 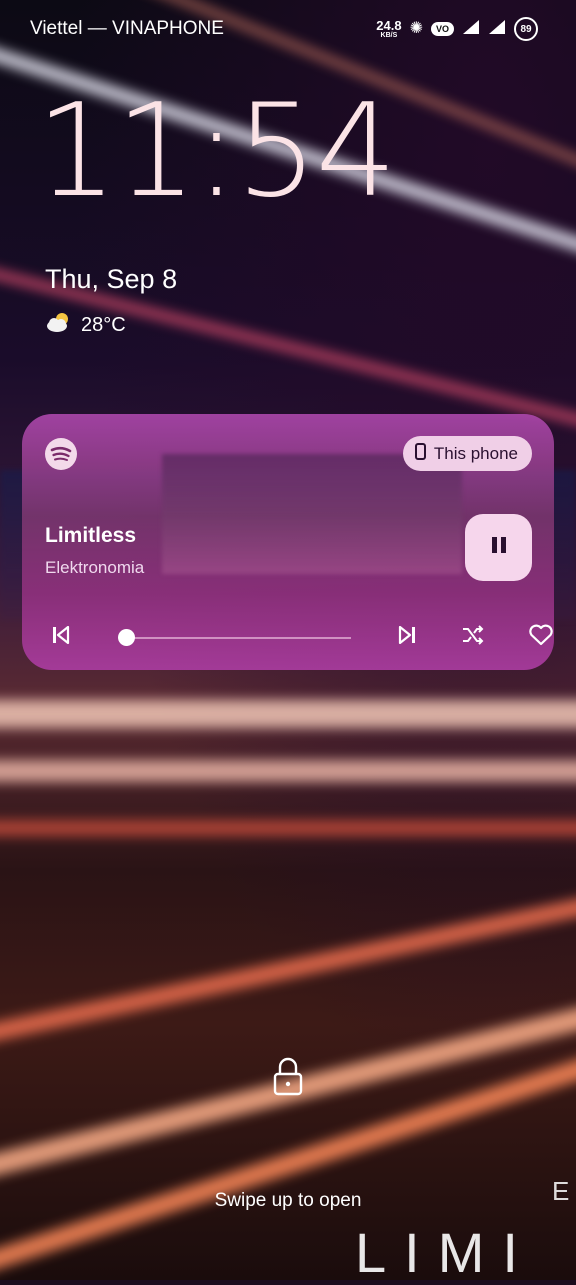 I want to click on output-device-chip: This phone, so click(x=467, y=453).